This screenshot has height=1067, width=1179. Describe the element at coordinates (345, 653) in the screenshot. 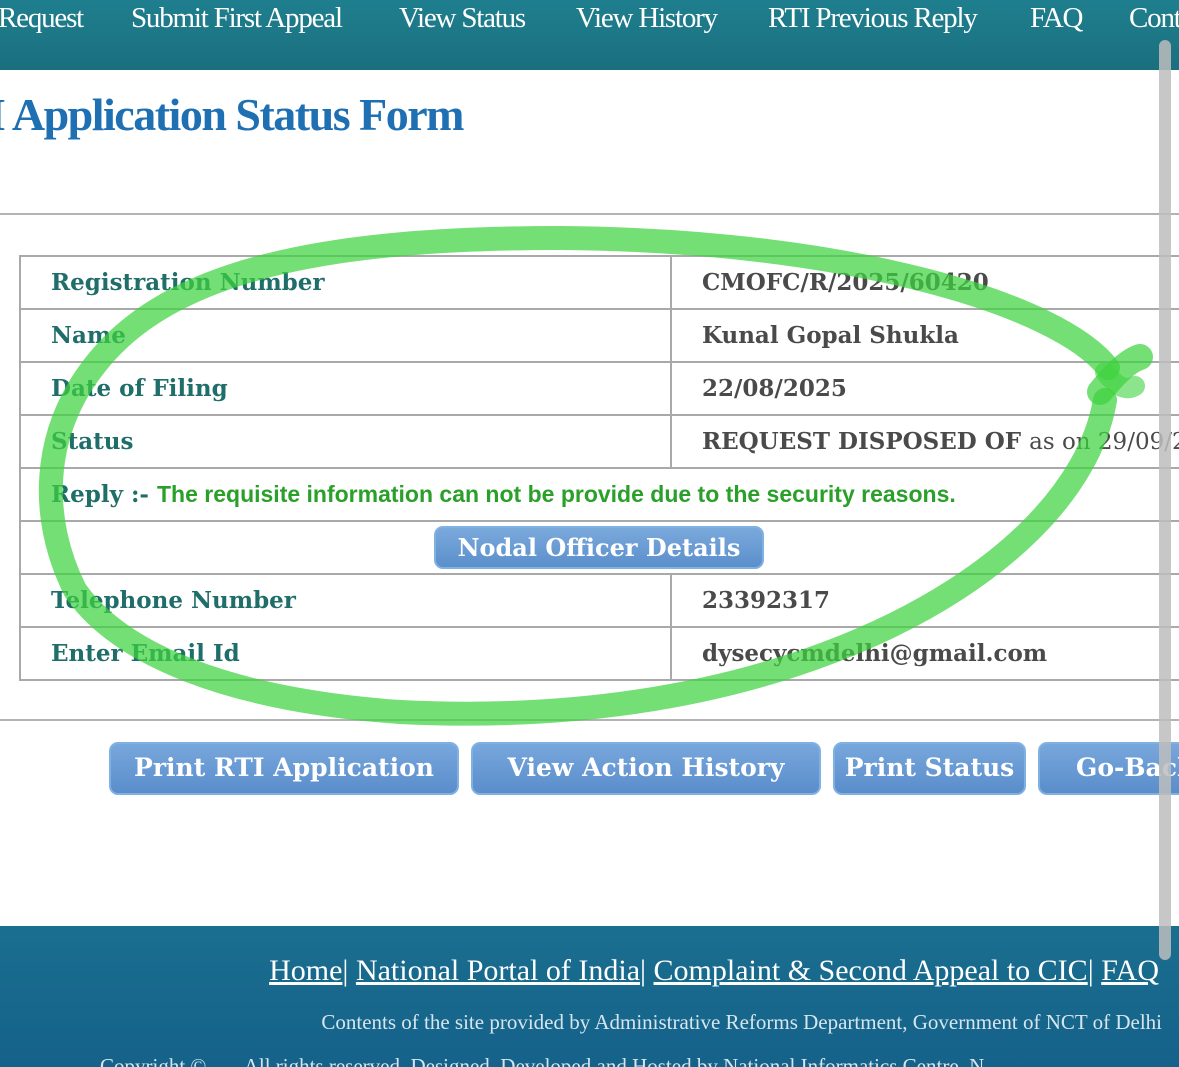

I see `email-id-label: Enter Email Id` at that location.